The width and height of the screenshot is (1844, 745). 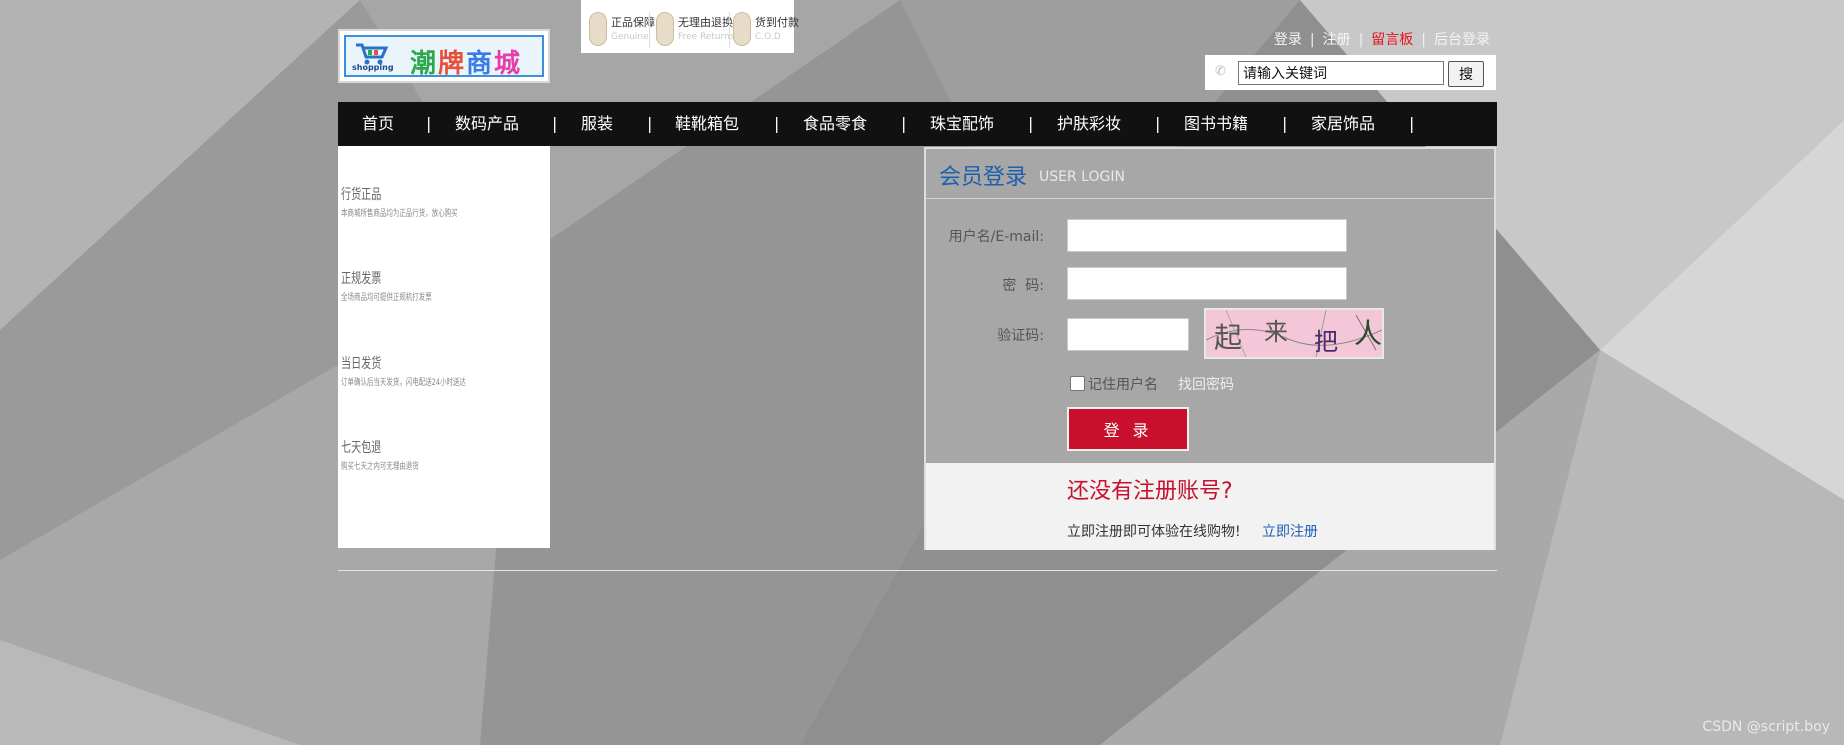 I want to click on feature-item: 行货正品 本商城所售商品均为正品行货，放心购买, so click(x=422, y=201).